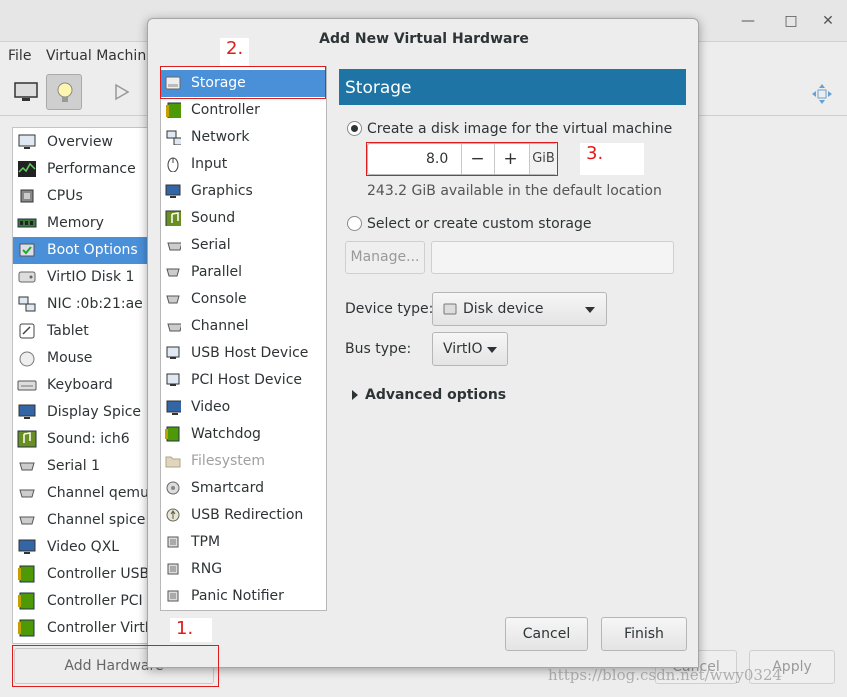  I want to click on hardware-list-item-label: Mouse, so click(70, 358).